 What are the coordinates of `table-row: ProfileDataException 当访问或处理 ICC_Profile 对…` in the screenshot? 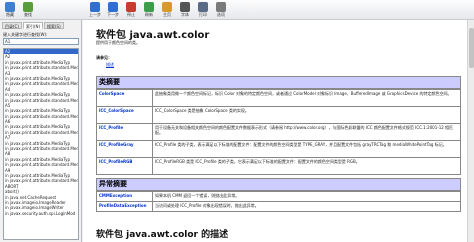 It's located at (278, 206).